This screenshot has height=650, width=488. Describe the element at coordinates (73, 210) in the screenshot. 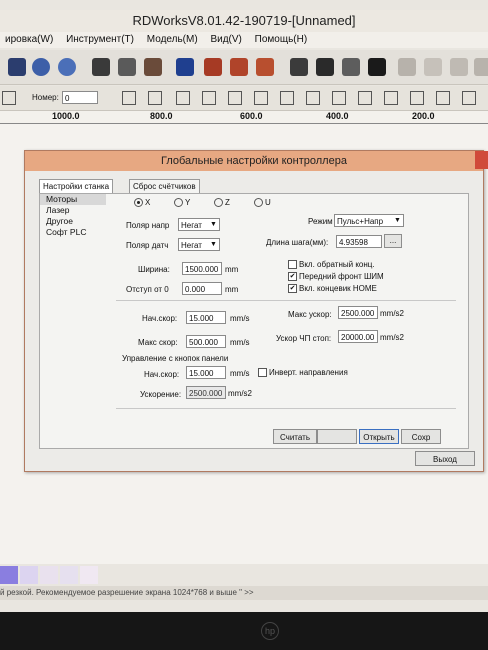

I see `category-laser: Лазер` at that location.